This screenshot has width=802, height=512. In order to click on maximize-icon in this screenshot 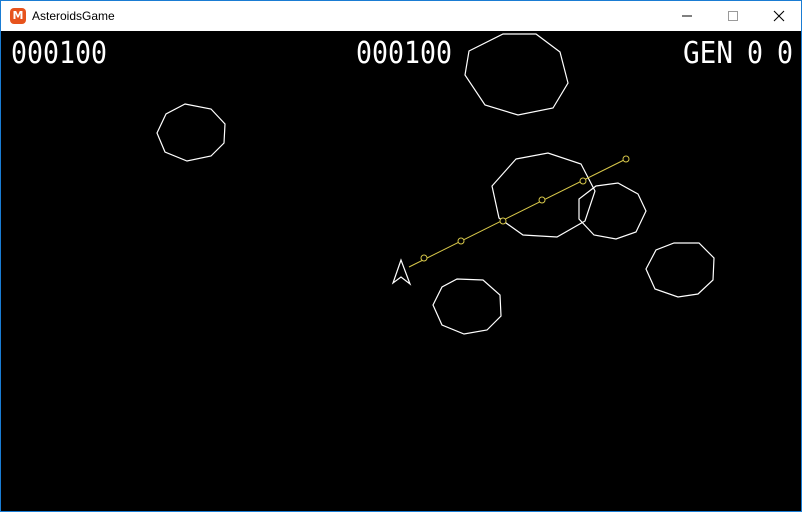, I will do `click(733, 16)`.